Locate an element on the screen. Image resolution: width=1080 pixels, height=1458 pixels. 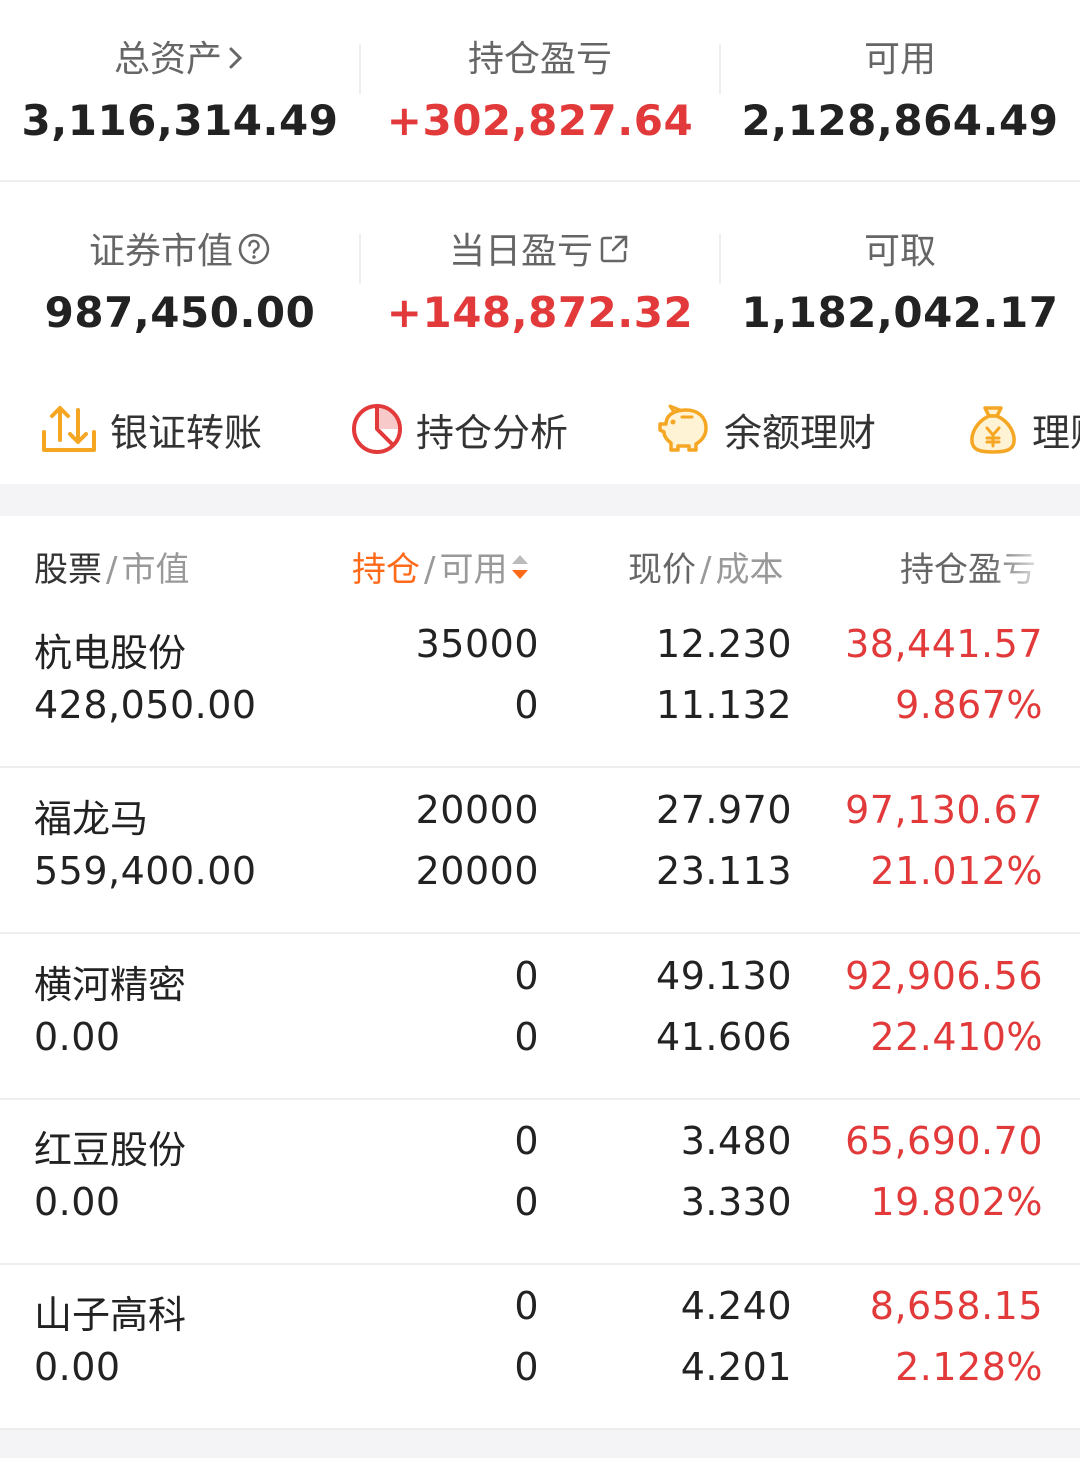
stock-price: 4.240 is located at coordinates (736, 1306).